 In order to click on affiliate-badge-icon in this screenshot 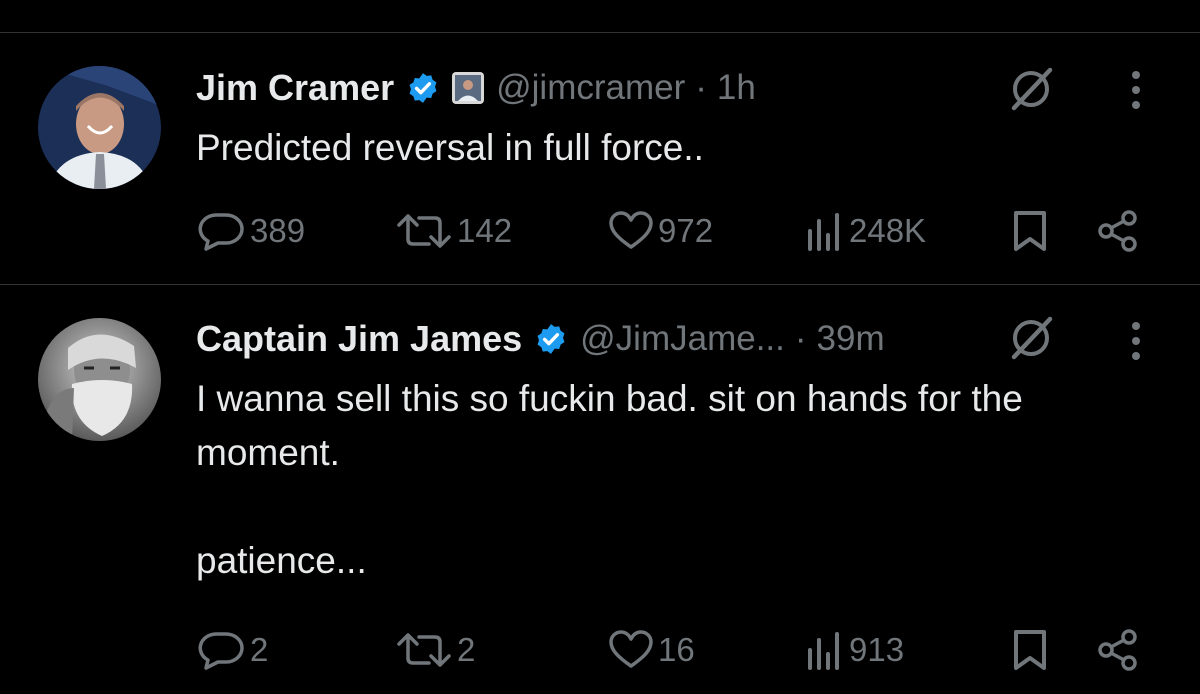, I will do `click(468, 88)`.